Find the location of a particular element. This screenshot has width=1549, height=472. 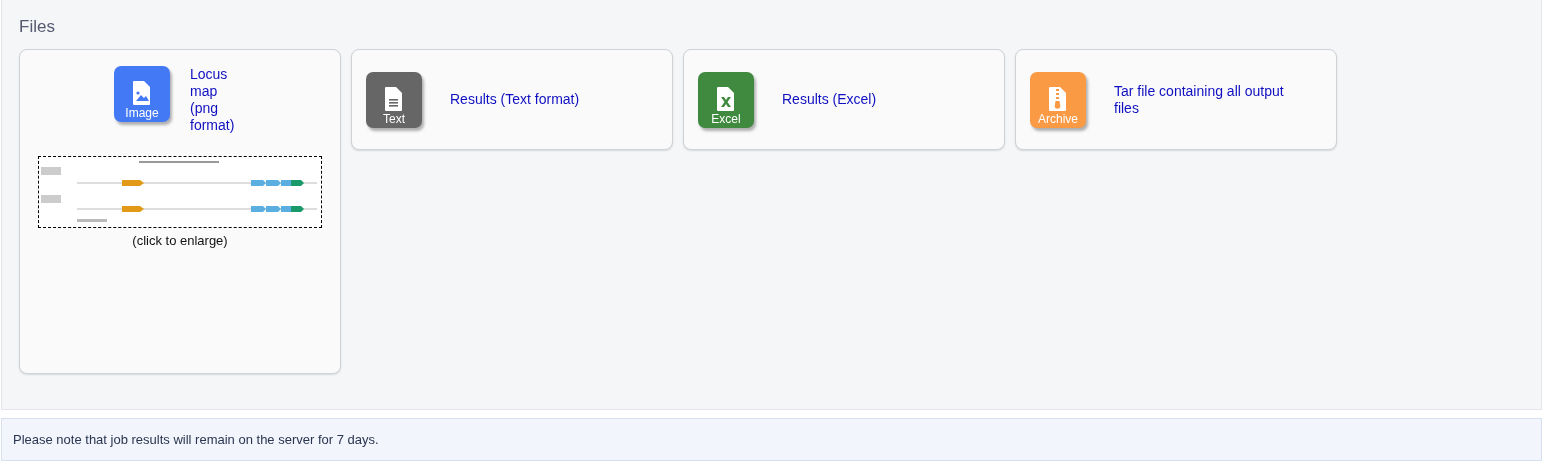

file-type-badge: Image is located at coordinates (142, 94).